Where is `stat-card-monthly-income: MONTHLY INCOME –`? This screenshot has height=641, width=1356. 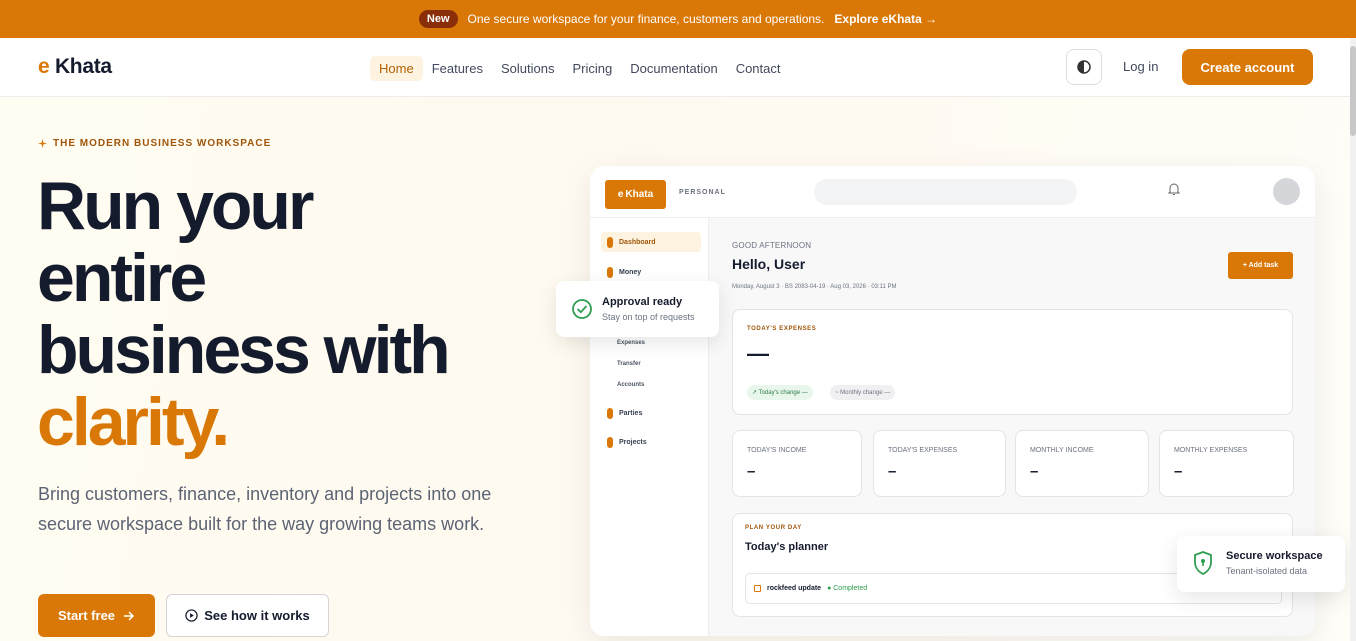
stat-card-monthly-income: MONTHLY INCOME – is located at coordinates (1082, 463).